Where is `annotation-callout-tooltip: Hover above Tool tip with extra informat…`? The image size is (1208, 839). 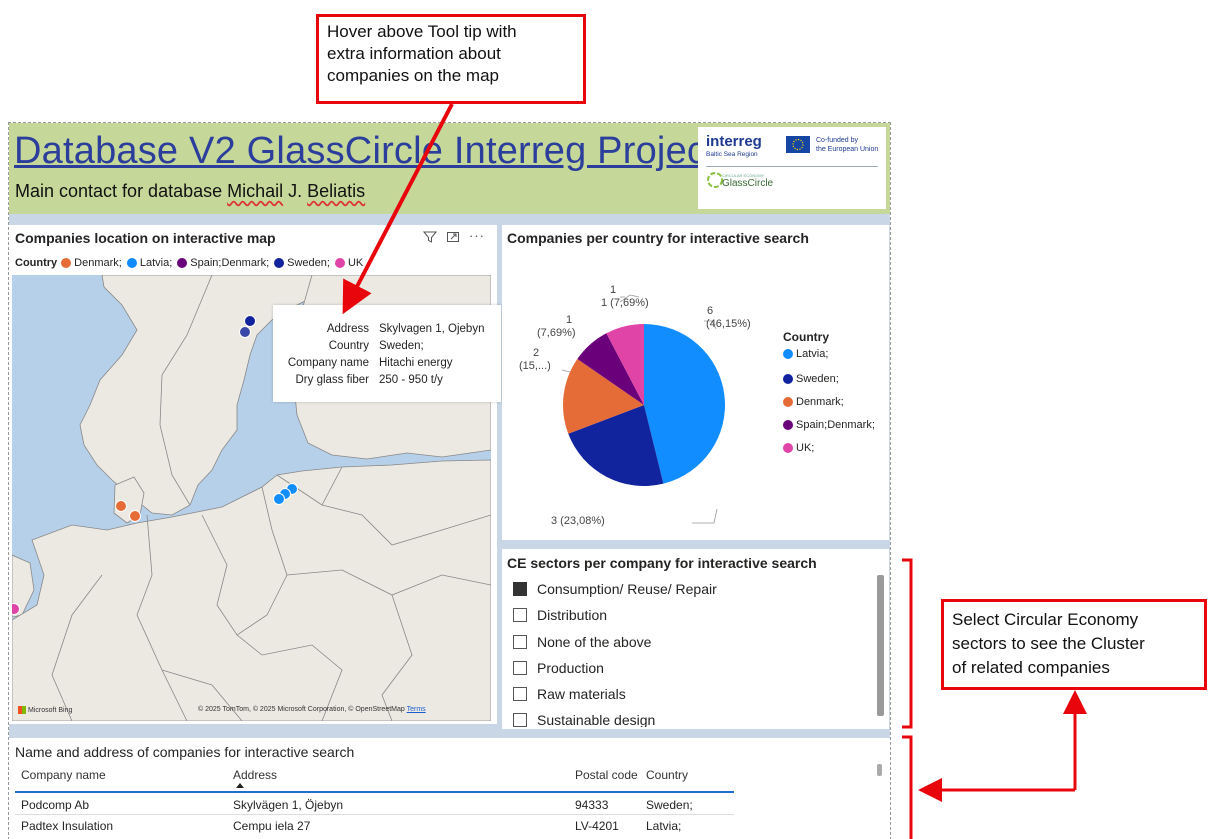
annotation-callout-tooltip: Hover above Tool tip with extra informat… is located at coordinates (451, 59).